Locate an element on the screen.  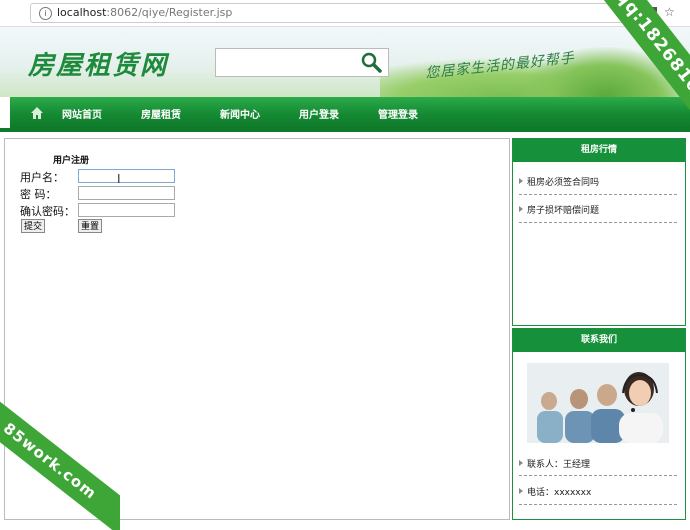
main-nav: 网站首页 房屋租赁 新闻中心 用户登录 管理登录 is located at coordinates (350, 112).